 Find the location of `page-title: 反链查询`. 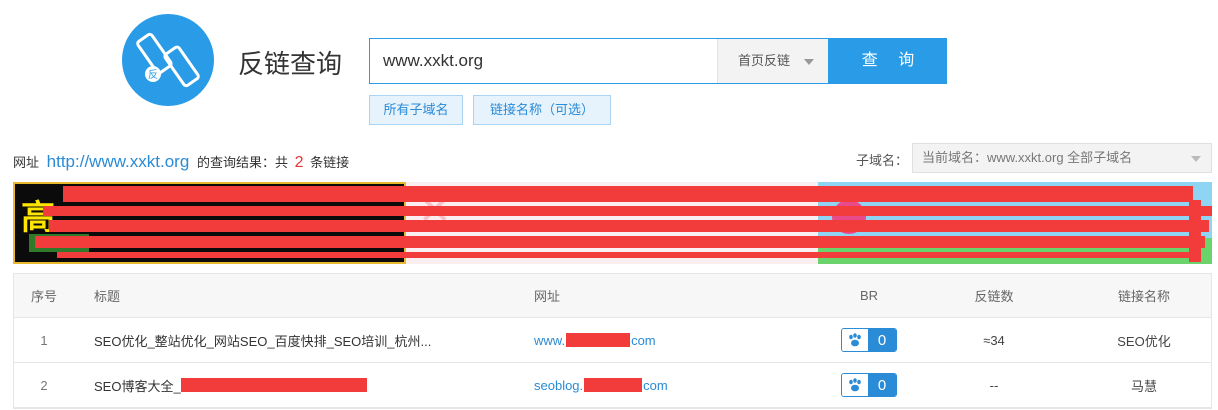

page-title: 反链查询 is located at coordinates (290, 64).